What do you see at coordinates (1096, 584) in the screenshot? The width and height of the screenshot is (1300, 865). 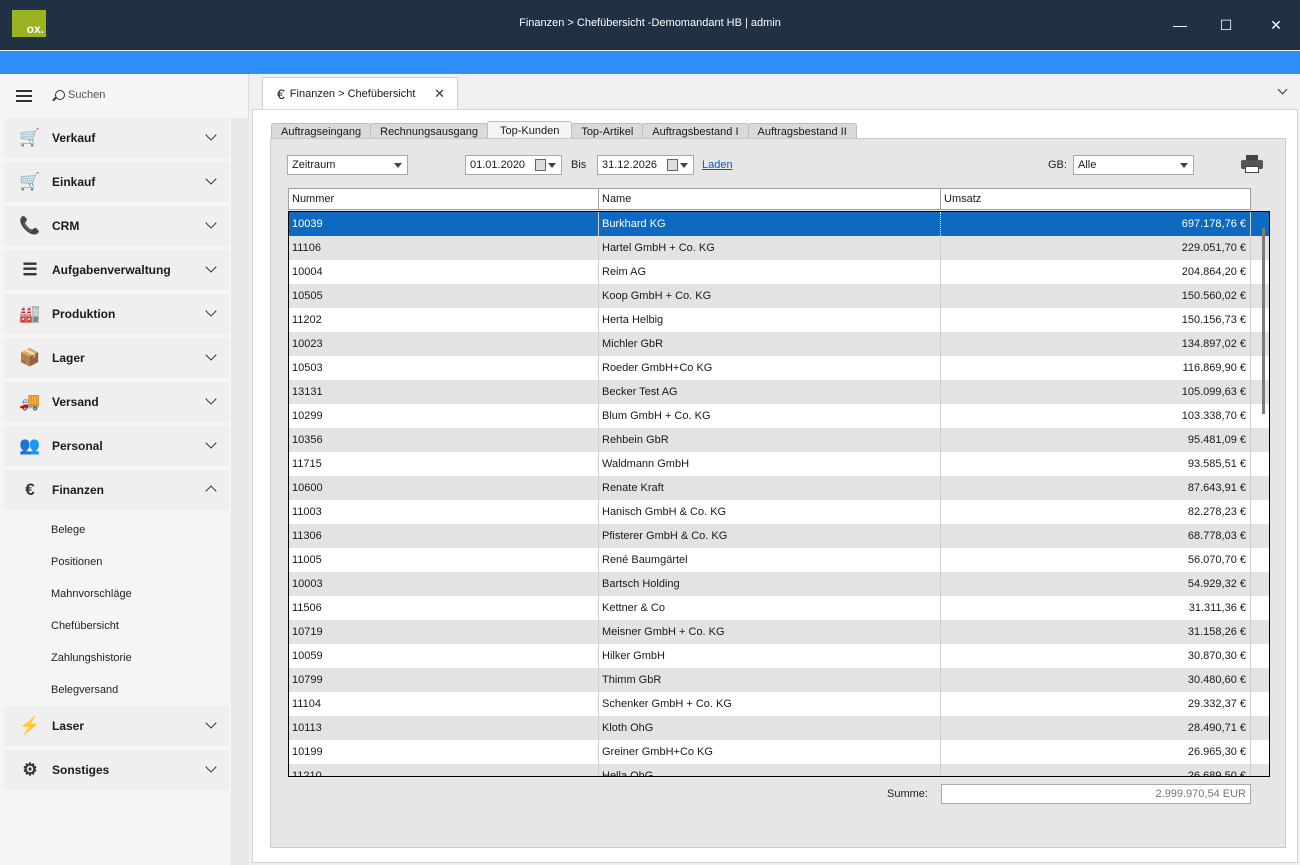 I see `cell-umsatz: 54.929,32 €` at bounding box center [1096, 584].